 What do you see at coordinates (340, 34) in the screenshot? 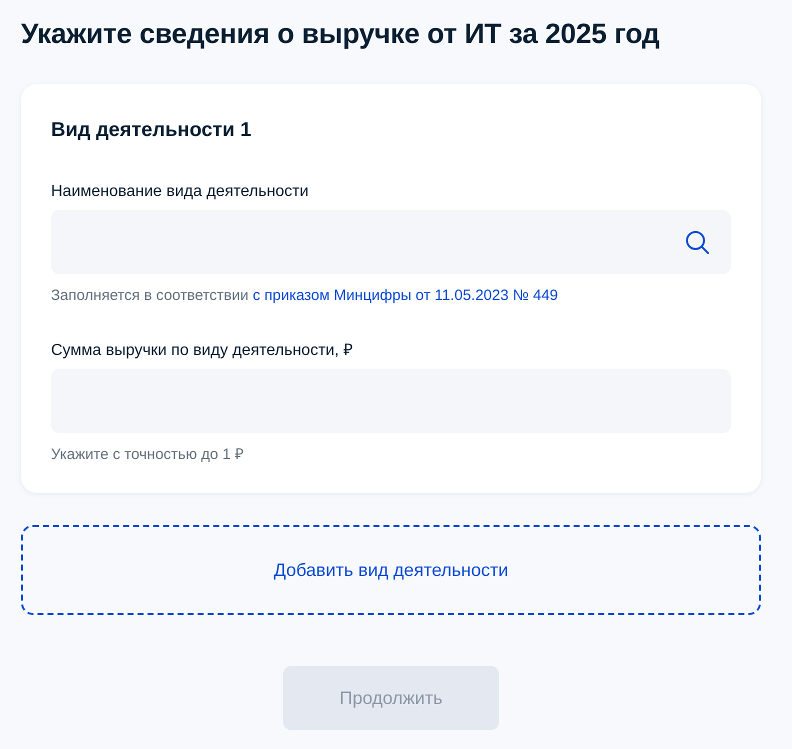
I see `page-title: Укажите сведения о выручке от ИТ за 2025 год` at bounding box center [340, 34].